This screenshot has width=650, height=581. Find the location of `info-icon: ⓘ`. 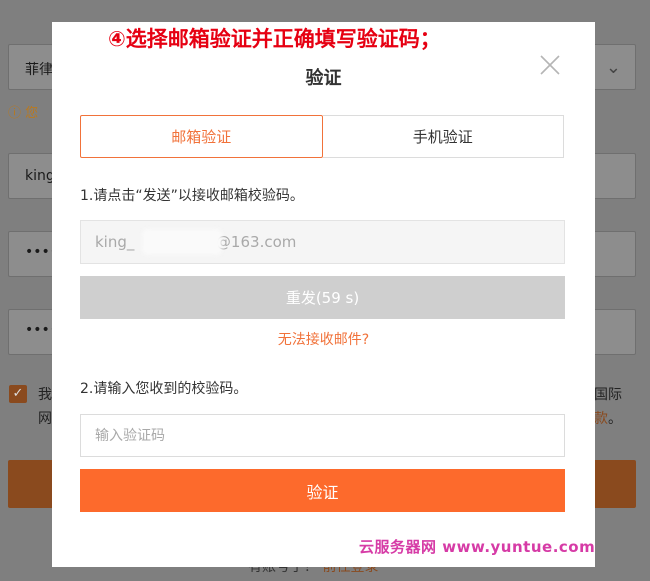

info-icon: ⓘ is located at coordinates (15, 113).